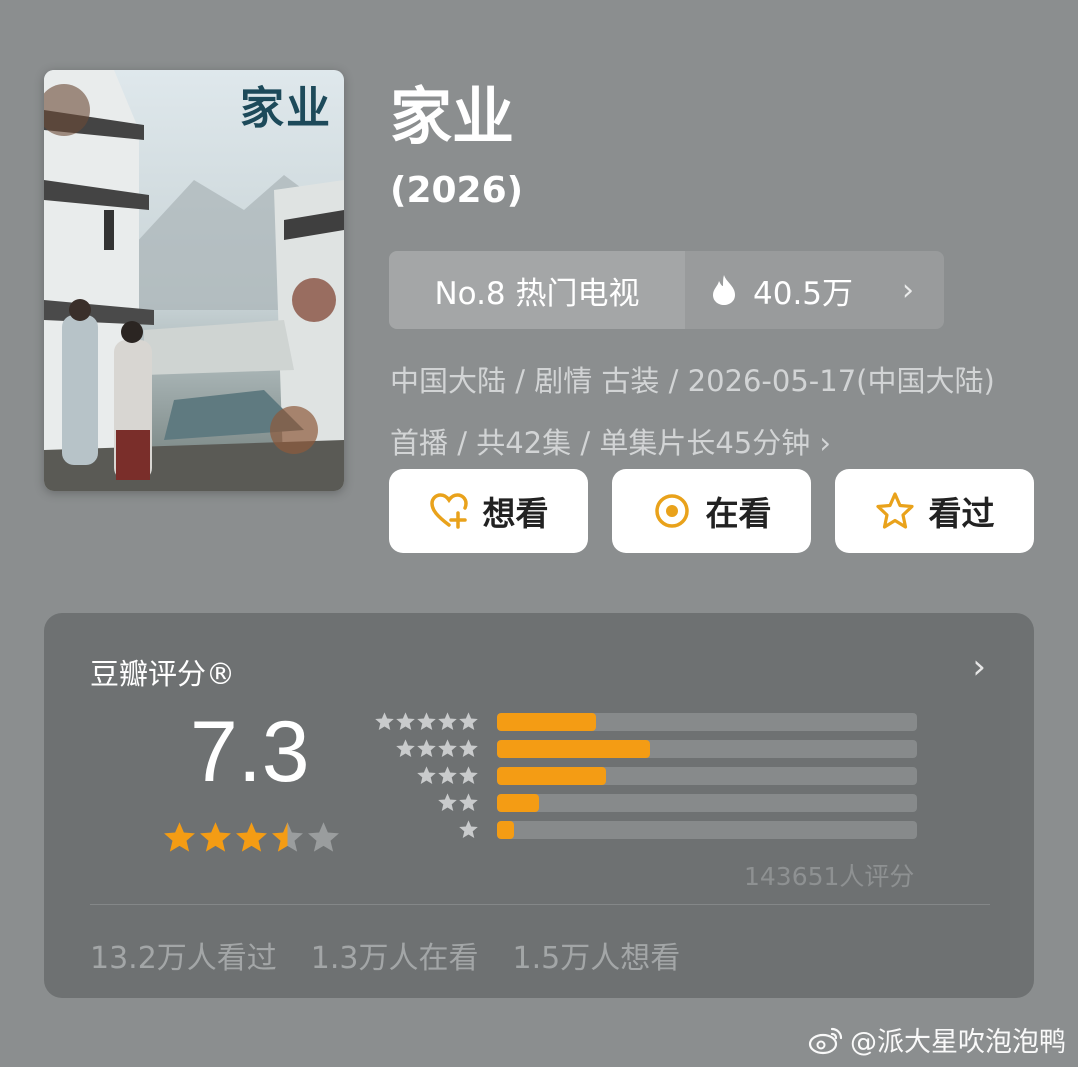  I want to click on rank-bar: No.8 热门电视 40.5万 ›, so click(666, 290).